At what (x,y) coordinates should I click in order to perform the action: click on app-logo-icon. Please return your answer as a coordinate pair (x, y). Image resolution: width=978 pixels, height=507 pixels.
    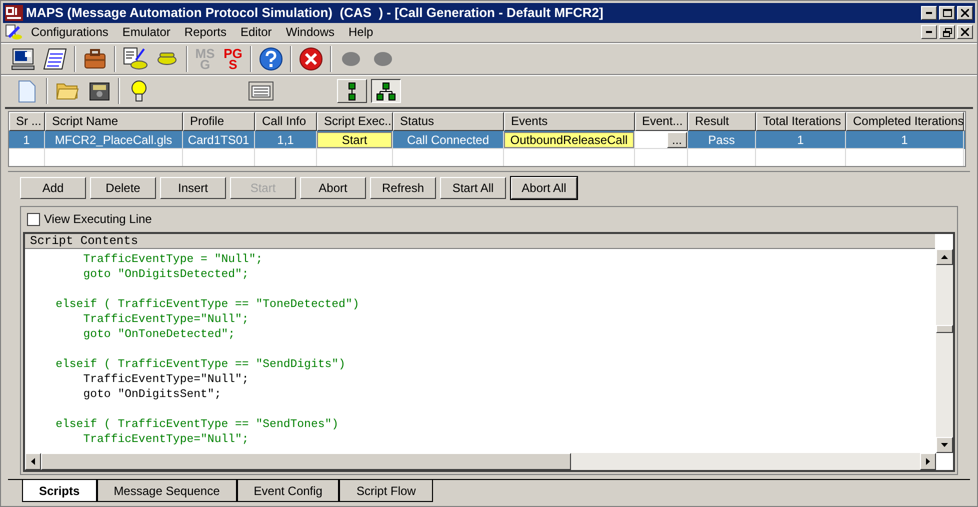
    Looking at the image, I should click on (14, 13).